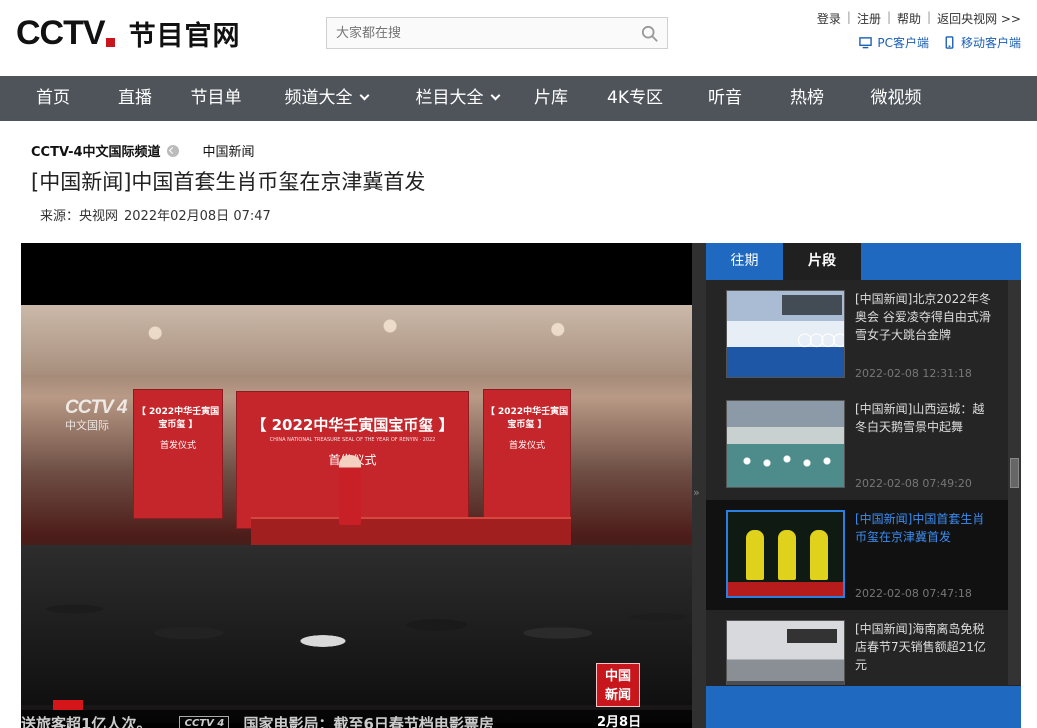 This screenshot has width=1037, height=728. What do you see at coordinates (326, 98) in the screenshot?
I see `nav-item-channels: 频道大全` at bounding box center [326, 98].